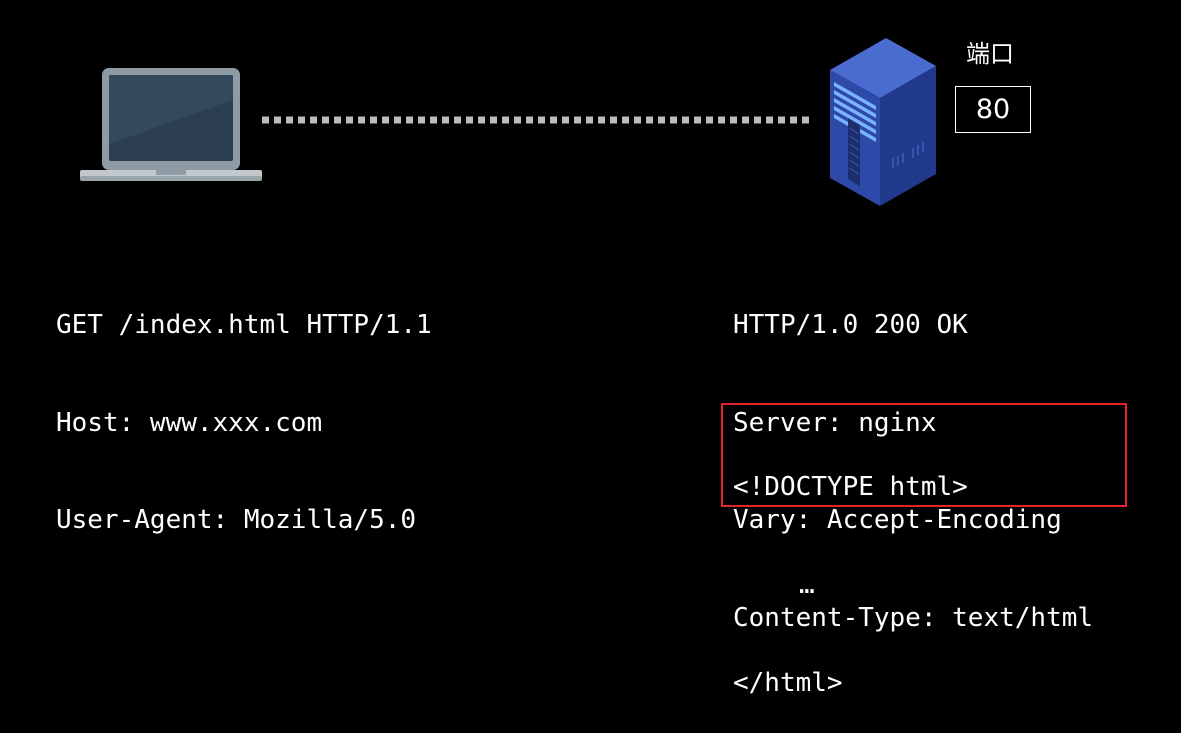 Image resolution: width=1181 pixels, height=733 pixels. Describe the element at coordinates (850, 569) in the screenshot. I see `http-response-body: <!DOCTYPE html> … </html>` at that location.